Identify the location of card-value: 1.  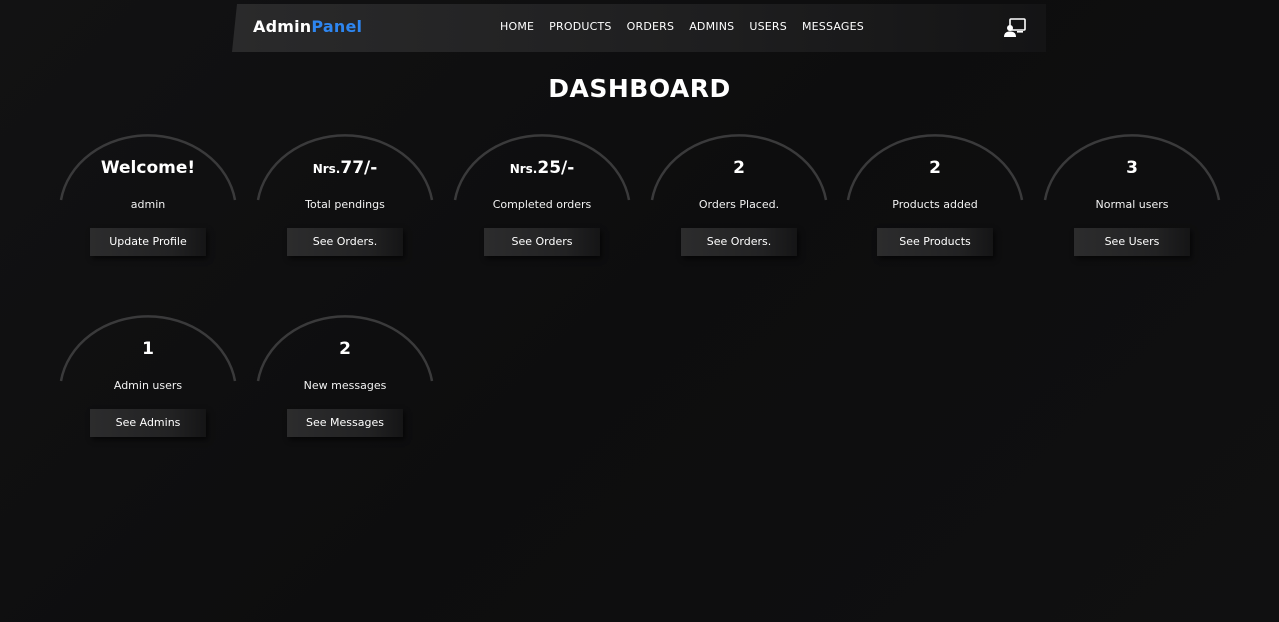
(148, 349).